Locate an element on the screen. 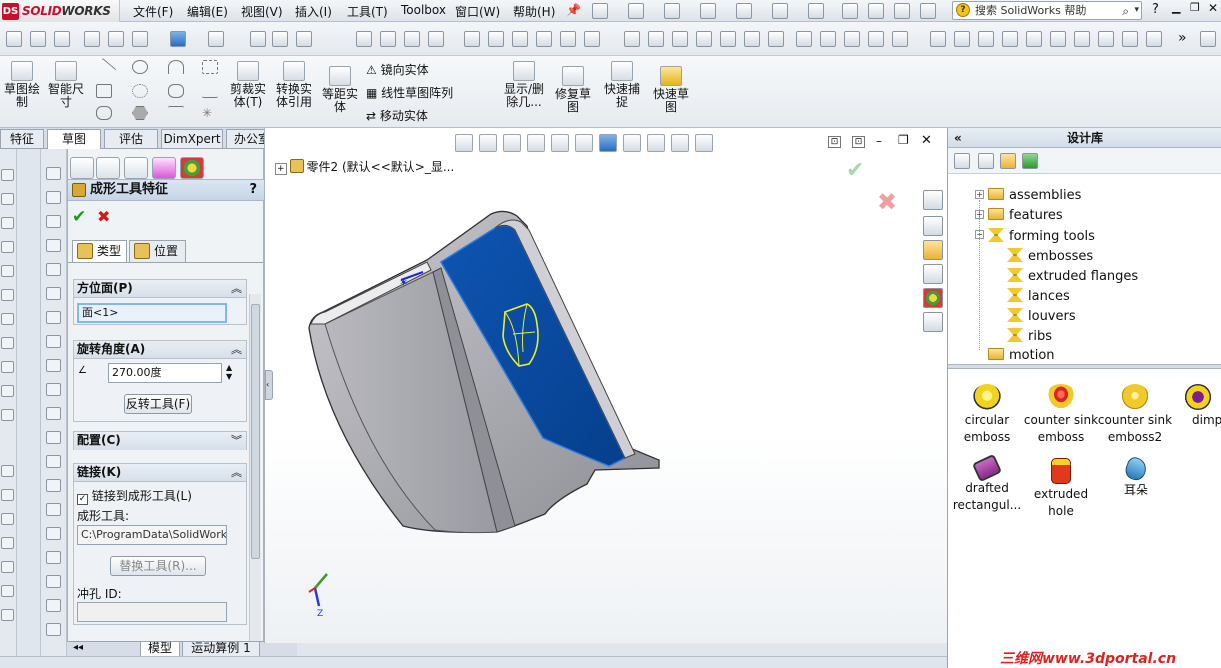  search-icon: ⌕ is located at coordinates (1125, 11).